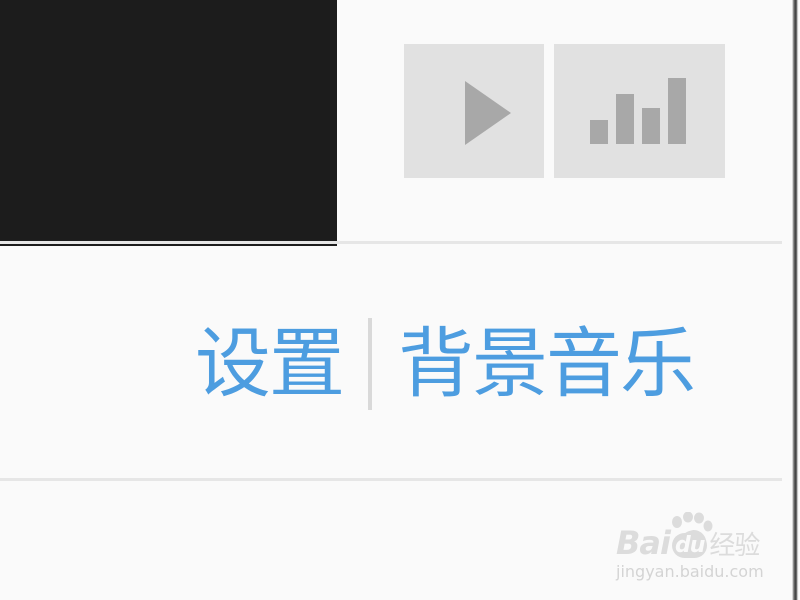 This screenshot has width=800, height=600. I want to click on settings-link: 设置, so click(270, 364).